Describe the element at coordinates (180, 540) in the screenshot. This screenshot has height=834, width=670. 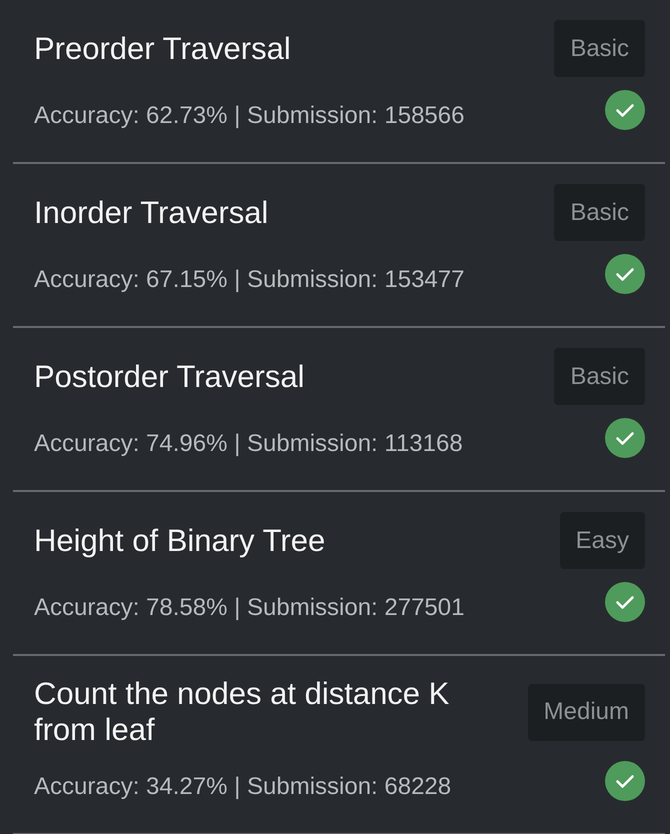
I see `problem-title: Height of Binary Tree` at that location.